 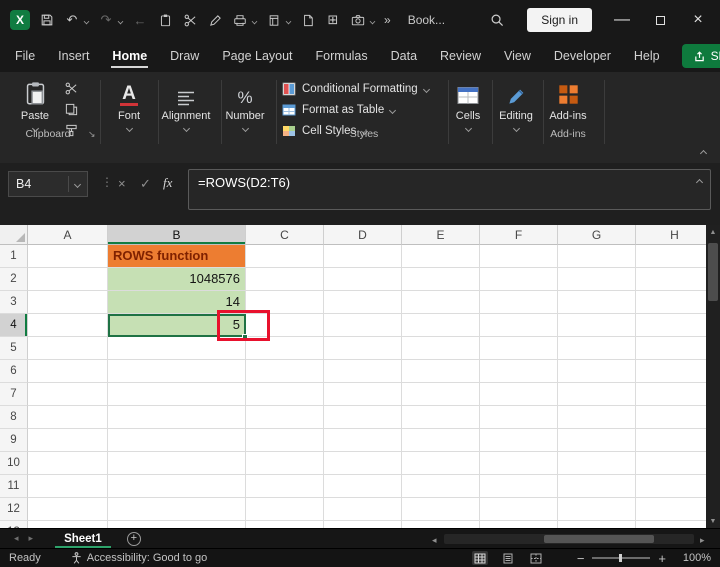 I want to click on cell-E3, so click(x=441, y=302).